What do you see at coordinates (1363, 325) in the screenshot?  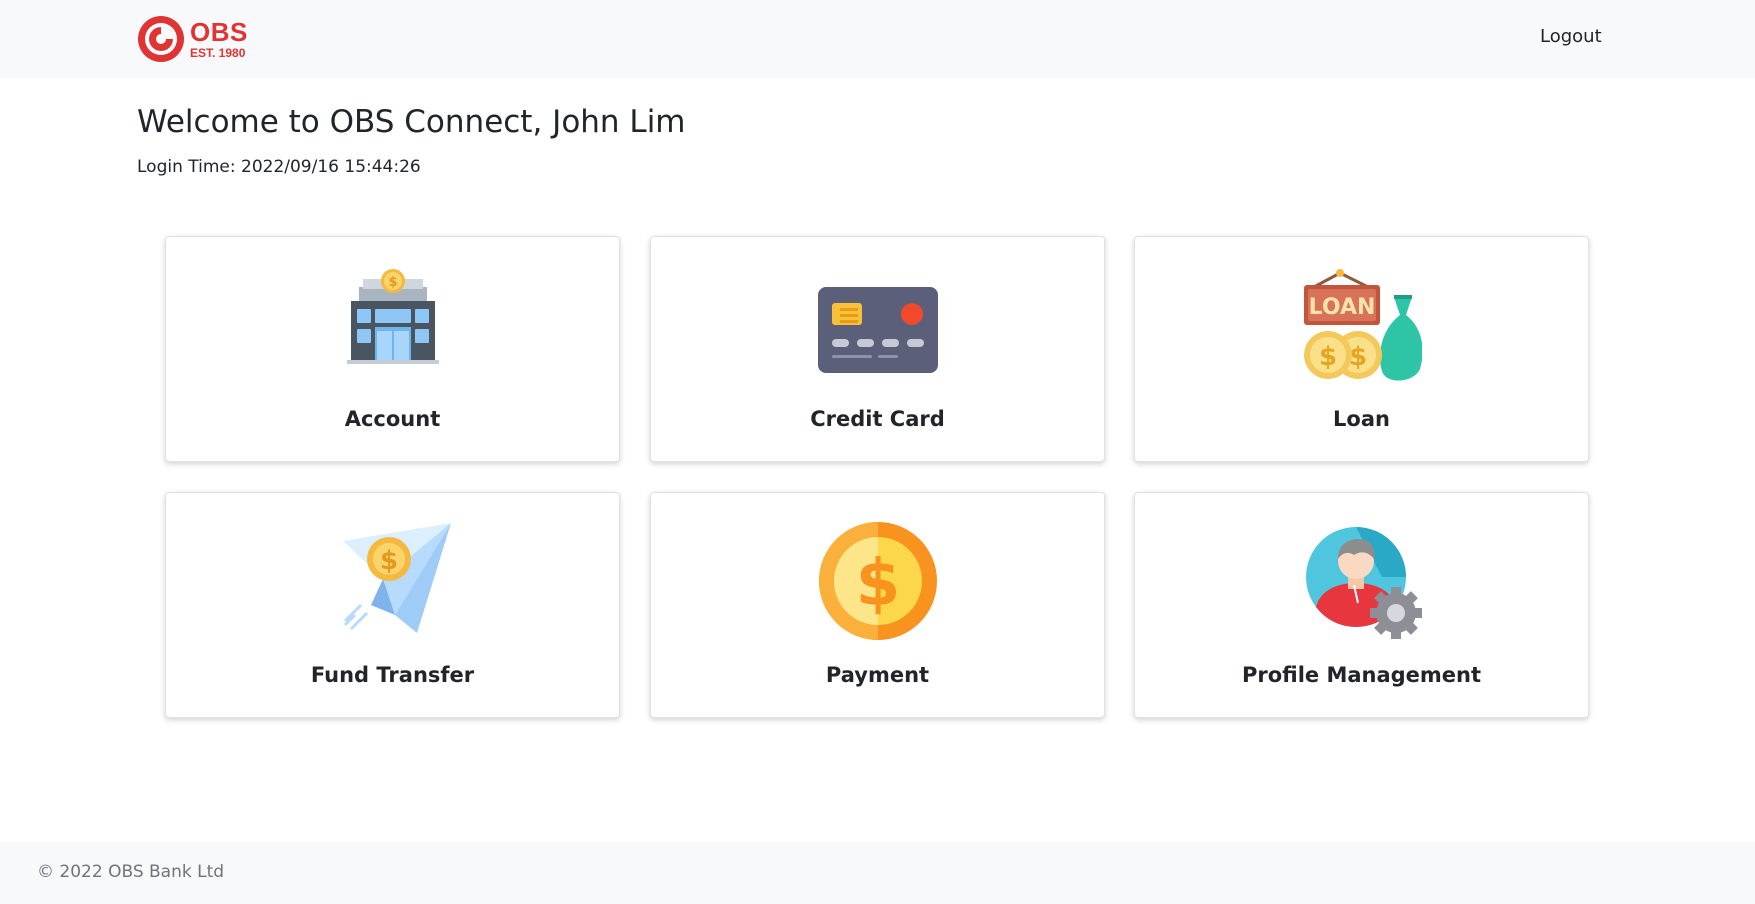 I see `loan-sign-money-bag-icon: LOAN $ $` at bounding box center [1363, 325].